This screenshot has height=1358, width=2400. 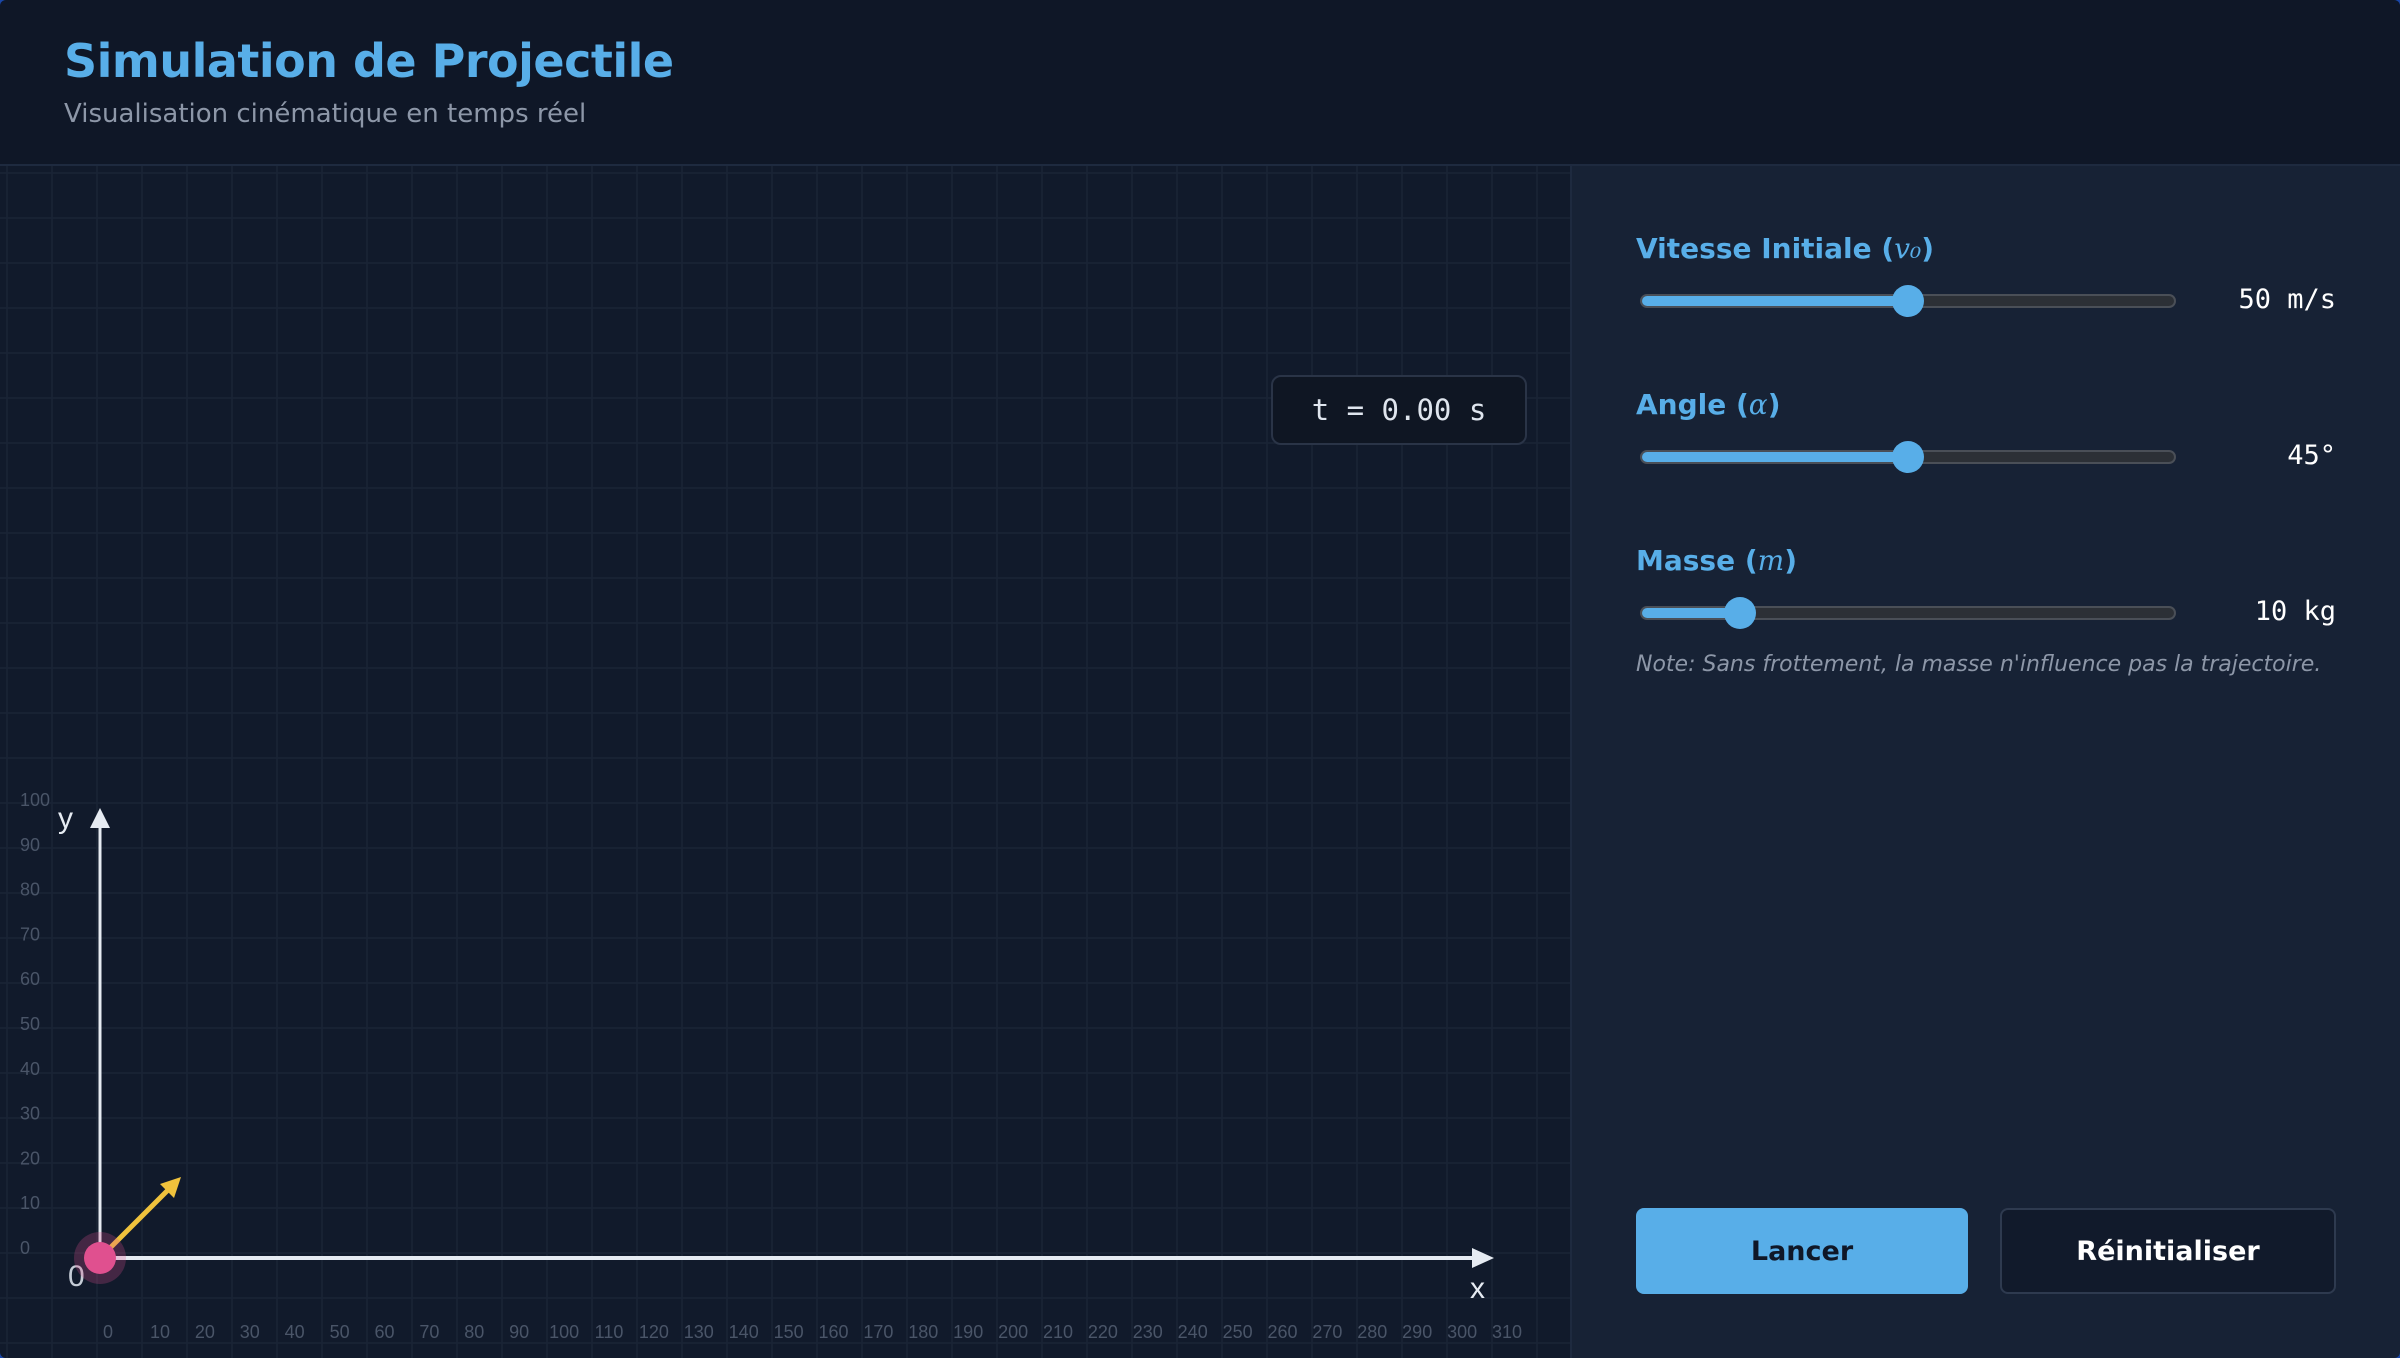 I want to click on y-tick-label: 100, so click(x=35, y=800).